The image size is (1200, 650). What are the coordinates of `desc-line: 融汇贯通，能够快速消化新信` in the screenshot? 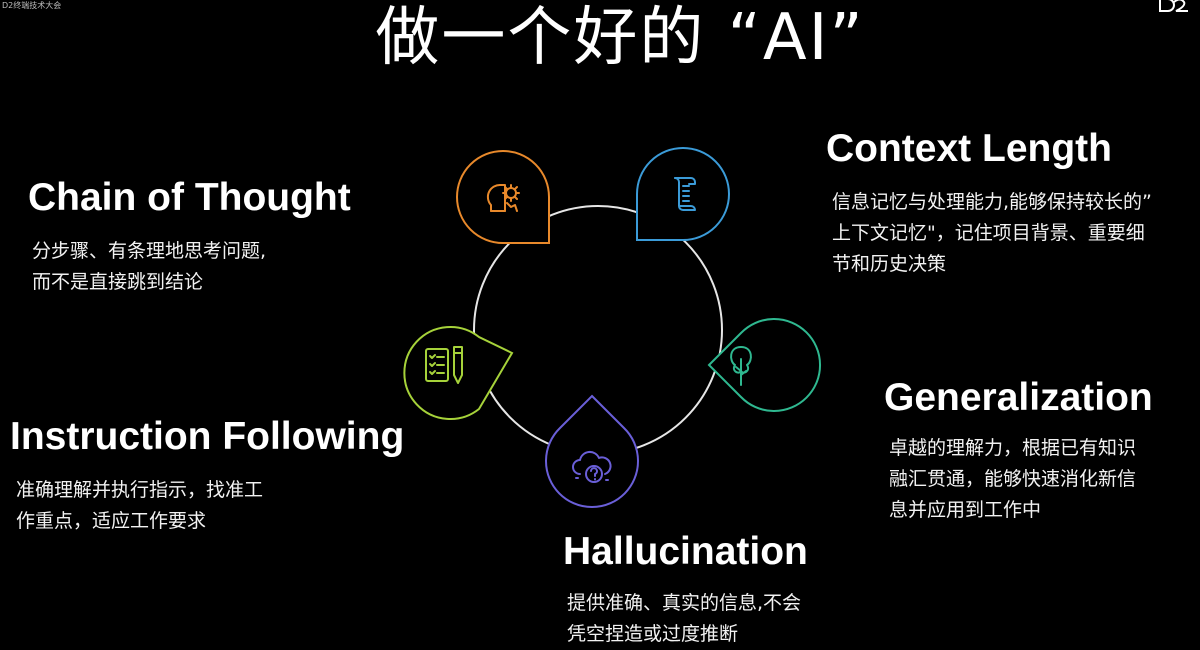 It's located at (1013, 479).